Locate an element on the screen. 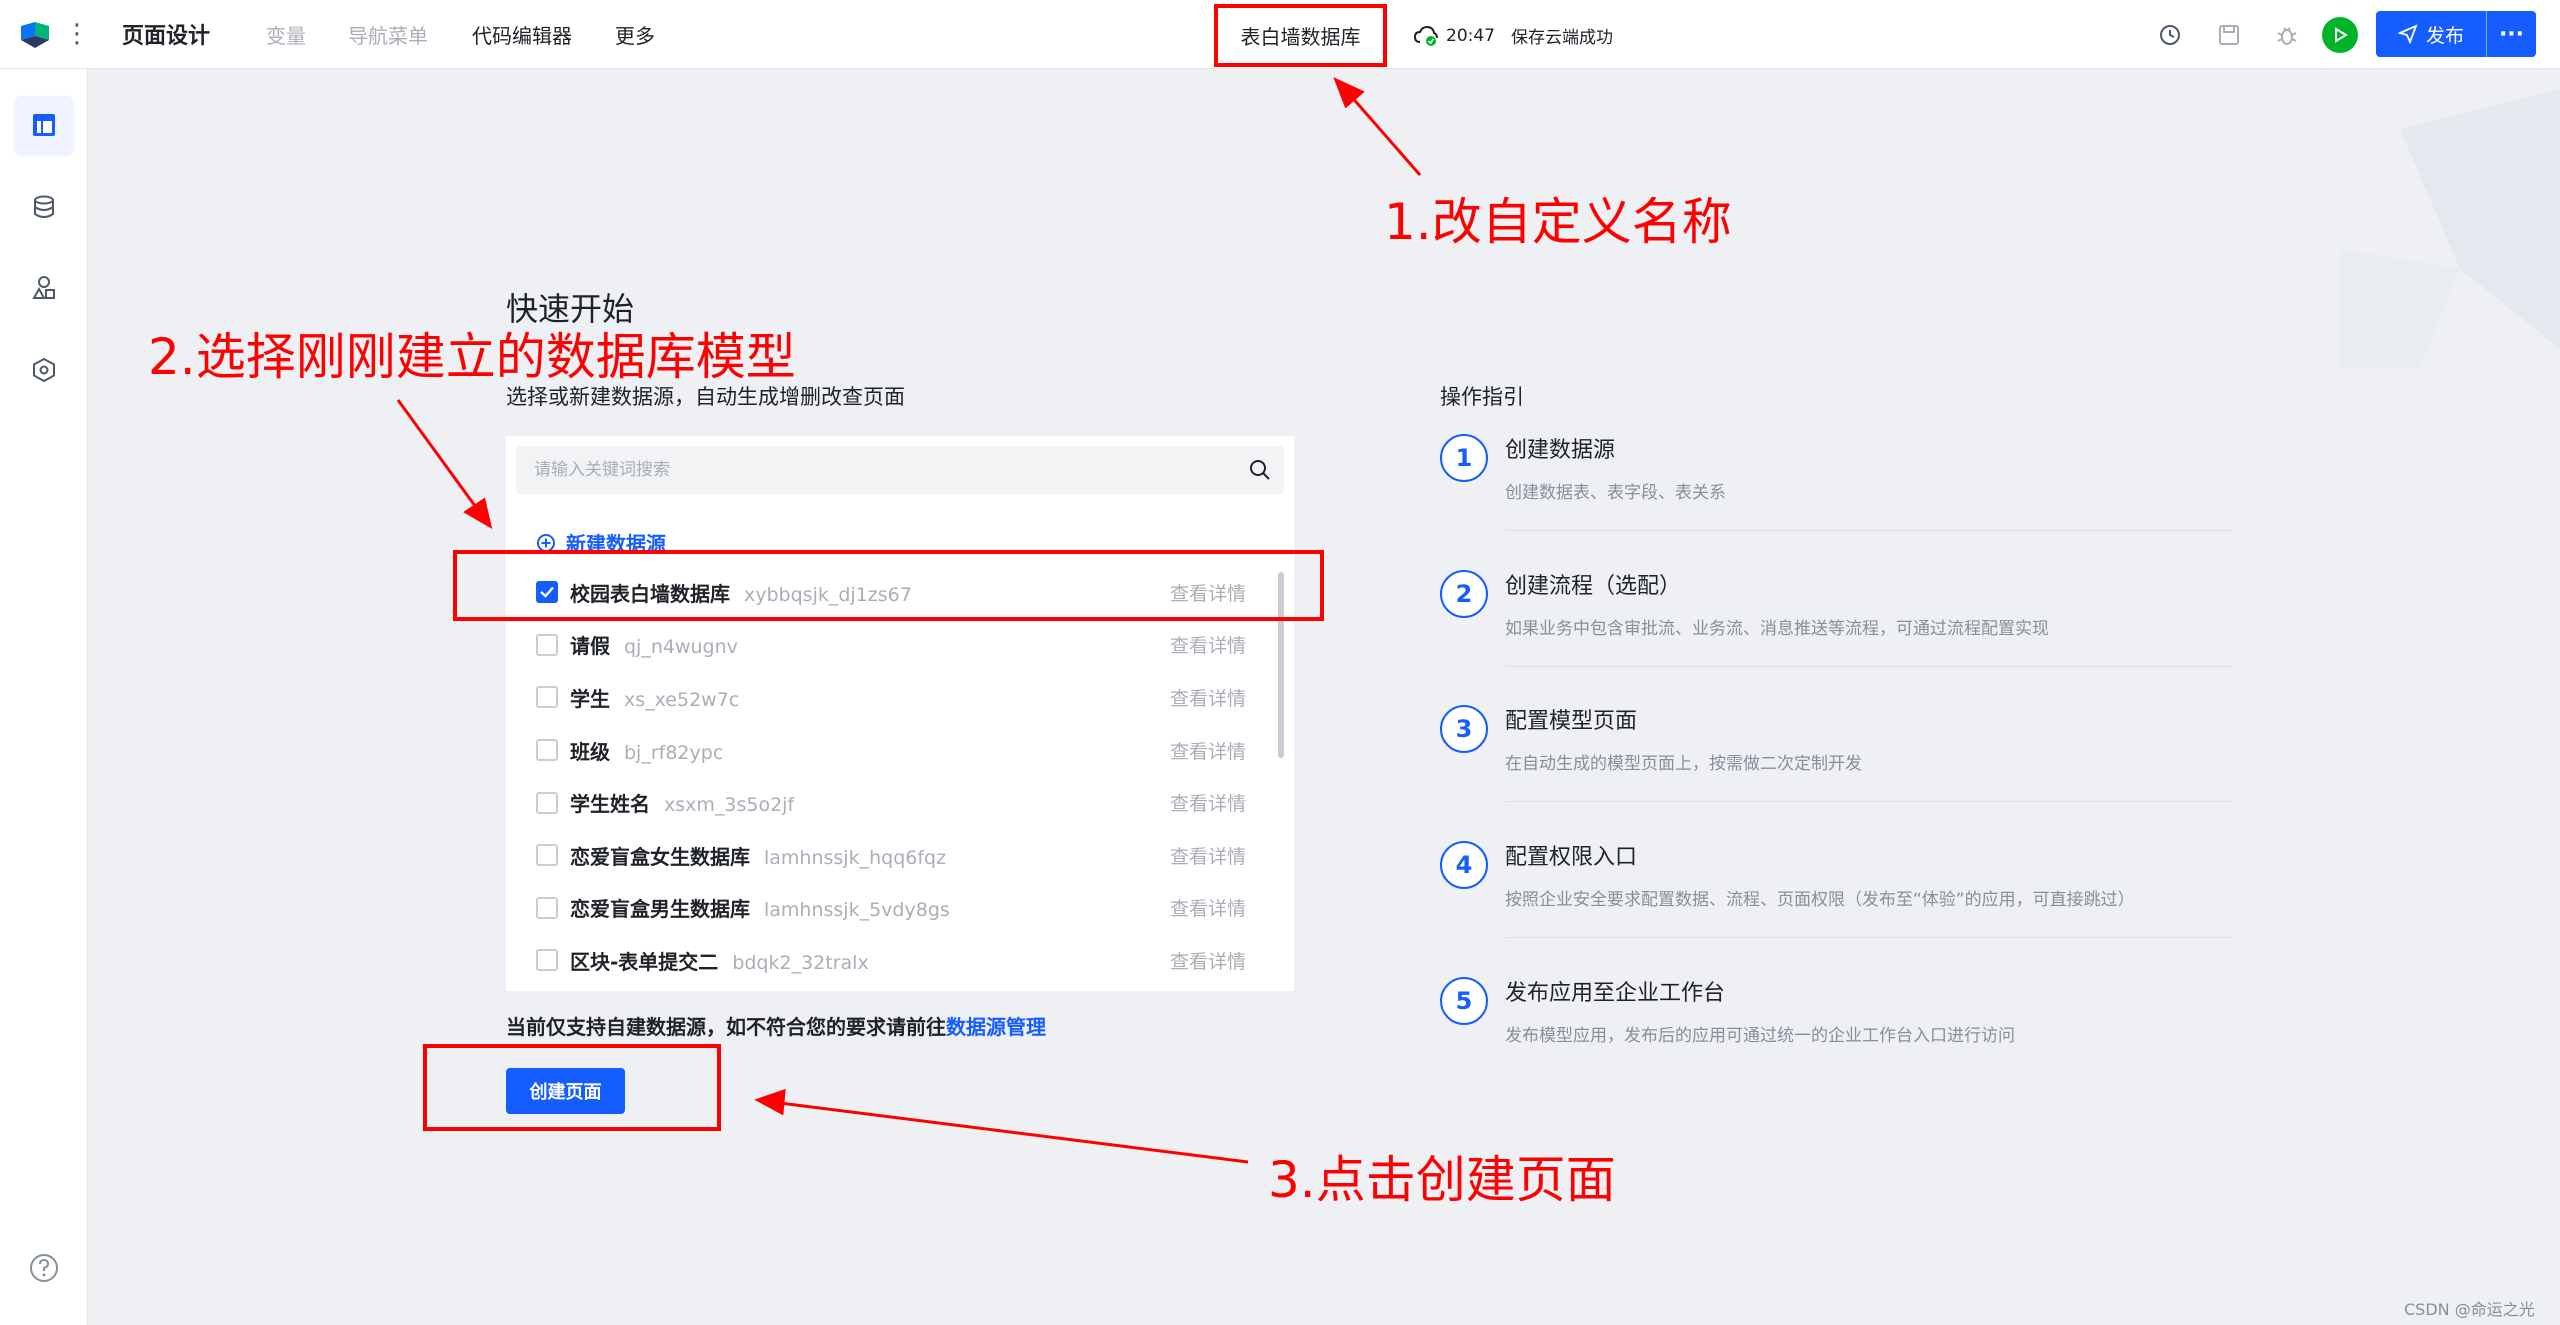 The height and width of the screenshot is (1325, 2560). step-title: 配置模型页面 is located at coordinates (1571, 721).